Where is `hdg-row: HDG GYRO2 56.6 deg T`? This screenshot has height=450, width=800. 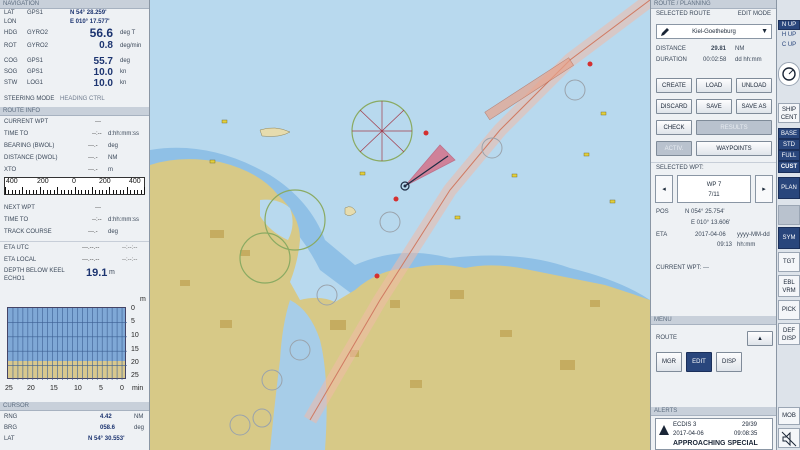
hdg-row: HDG GYRO2 56.6 deg T is located at coordinates (70, 32).